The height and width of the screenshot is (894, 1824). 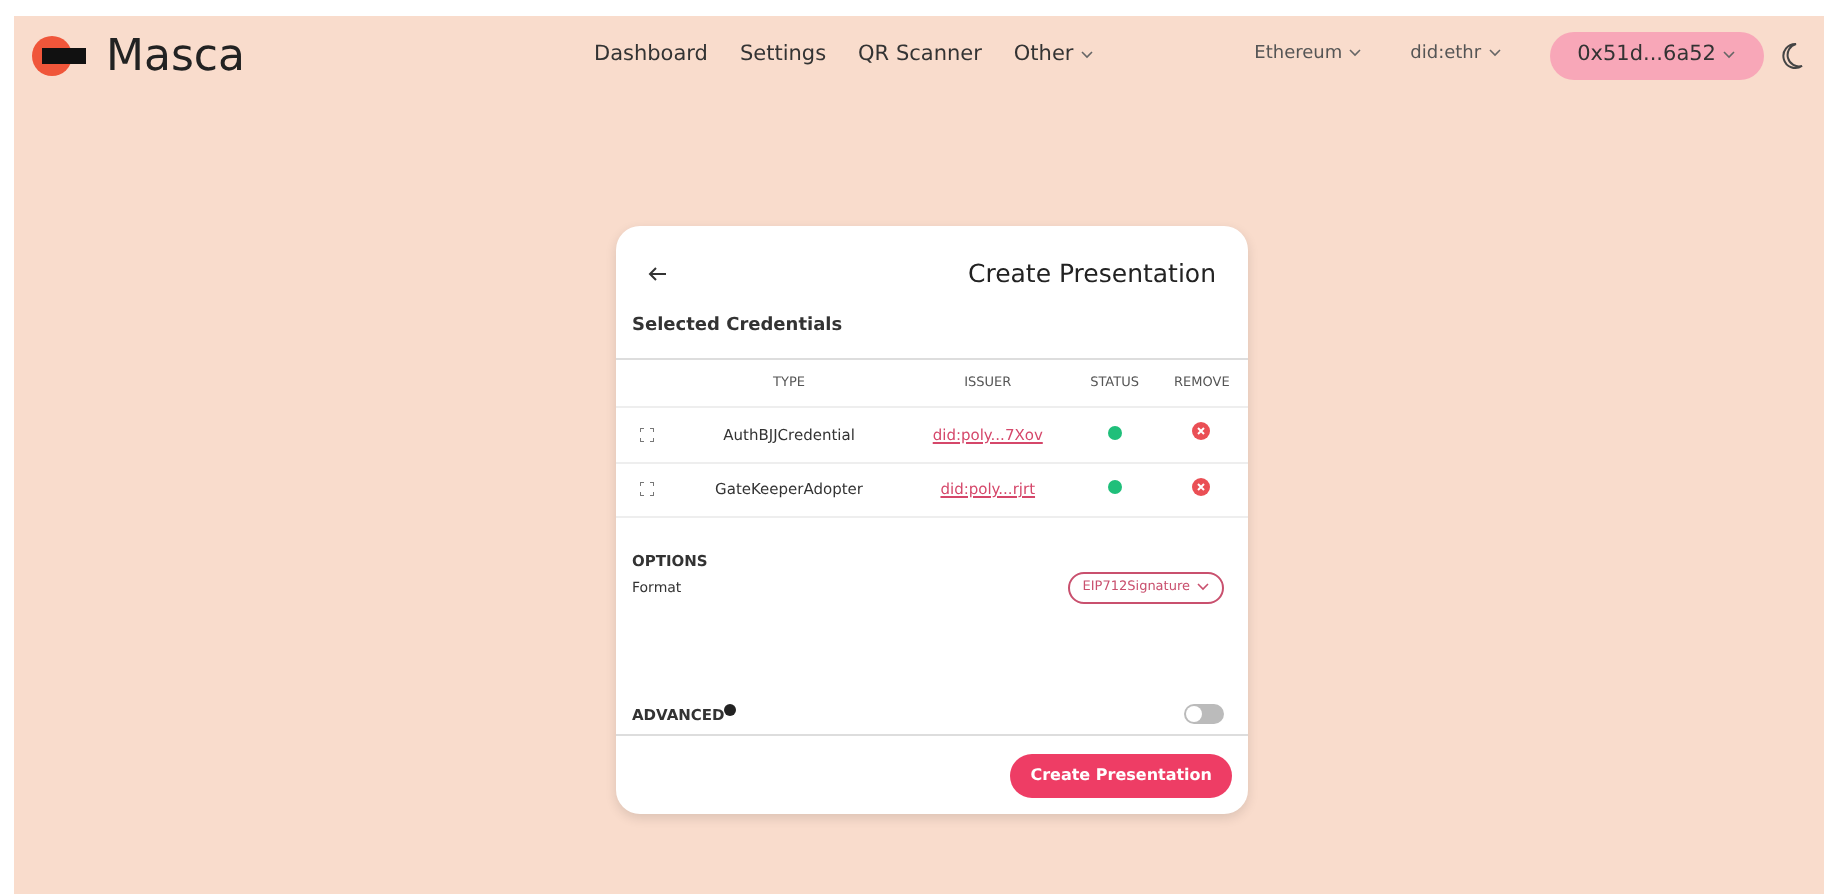 What do you see at coordinates (176, 57) in the screenshot?
I see `brand-name: Masca` at bounding box center [176, 57].